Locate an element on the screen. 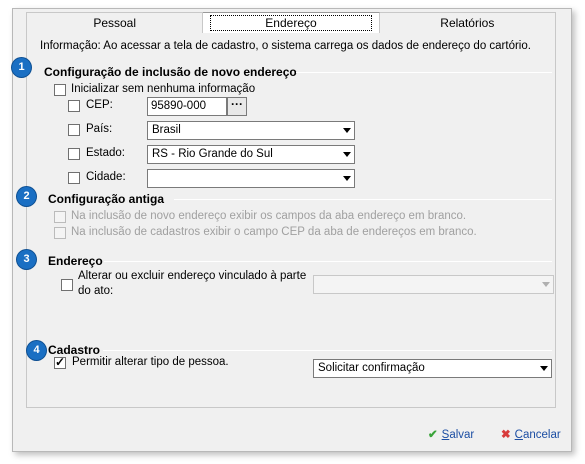 The width and height of the screenshot is (585, 464). badge-4: 4 is located at coordinates (36, 350).